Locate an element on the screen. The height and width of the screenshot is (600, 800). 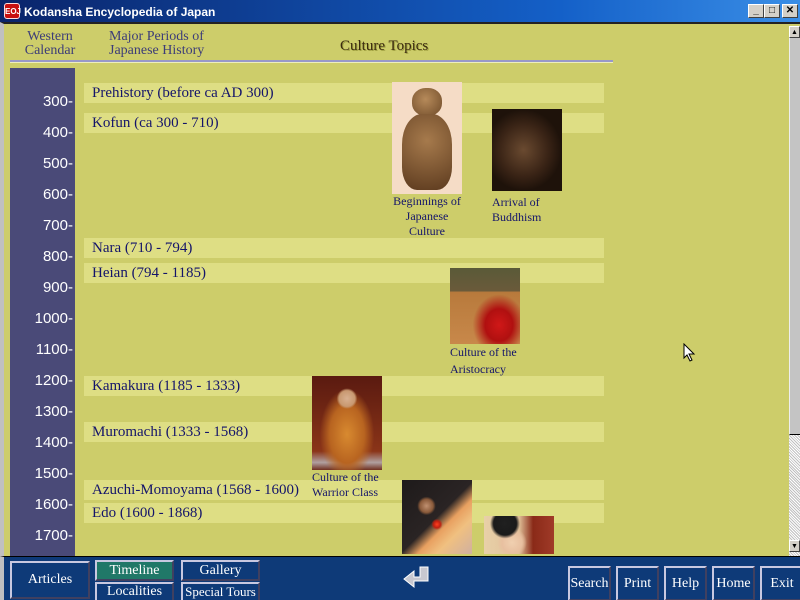
help-button: Help is located at coordinates (685, 583).